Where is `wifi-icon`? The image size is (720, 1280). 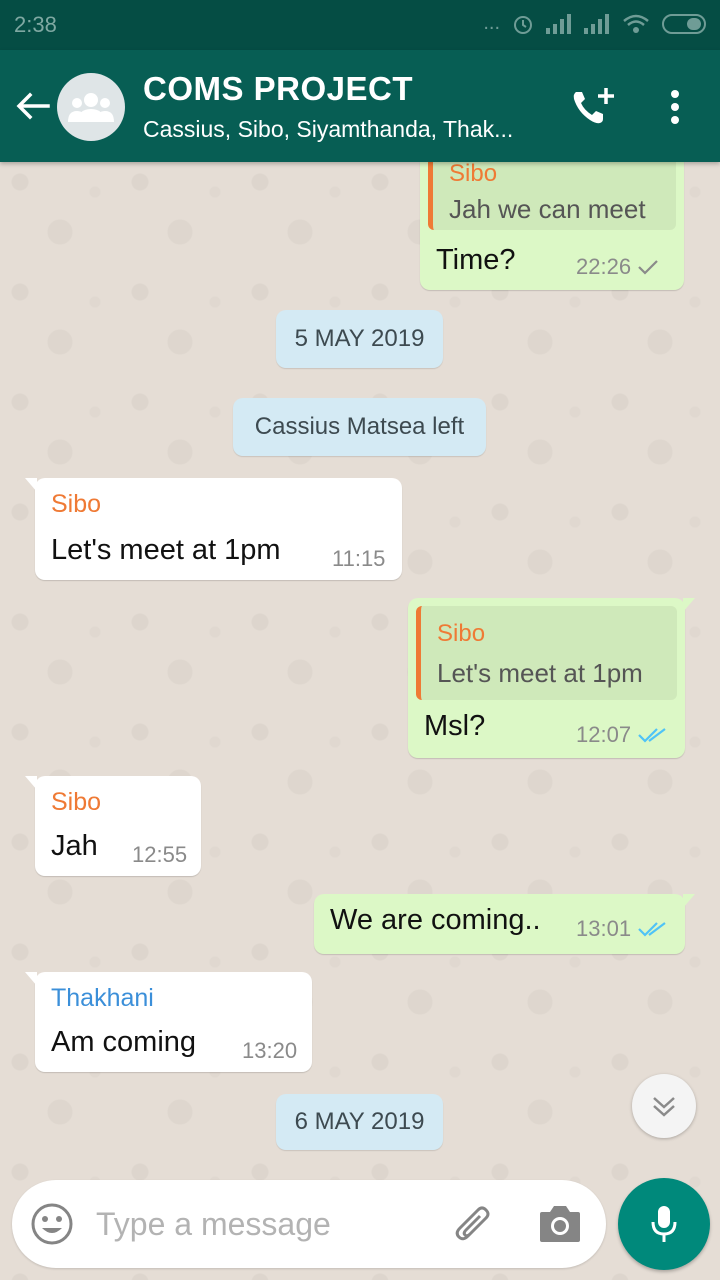 wifi-icon is located at coordinates (636, 23).